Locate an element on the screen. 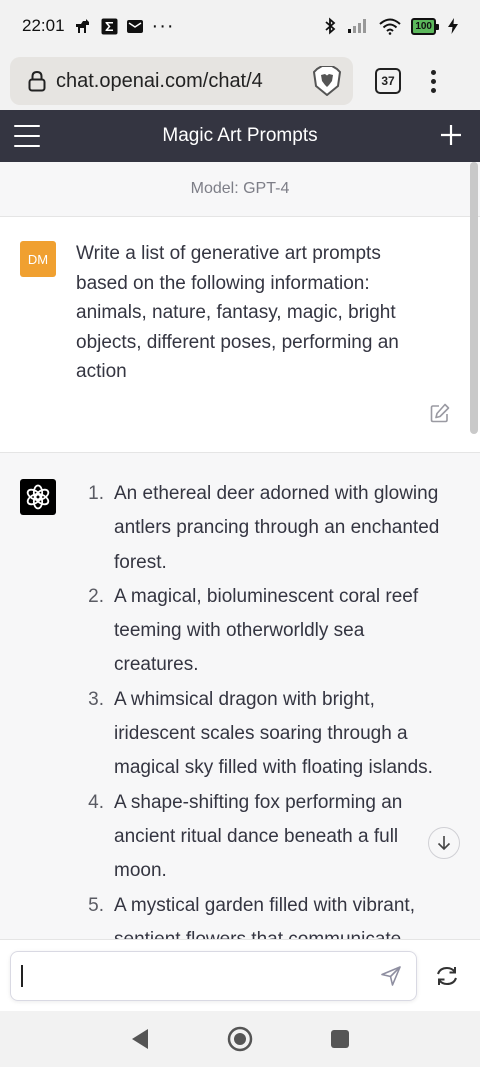 This screenshot has width=480, height=1067. conversation-title: Magic Art Prompts is located at coordinates (240, 135).